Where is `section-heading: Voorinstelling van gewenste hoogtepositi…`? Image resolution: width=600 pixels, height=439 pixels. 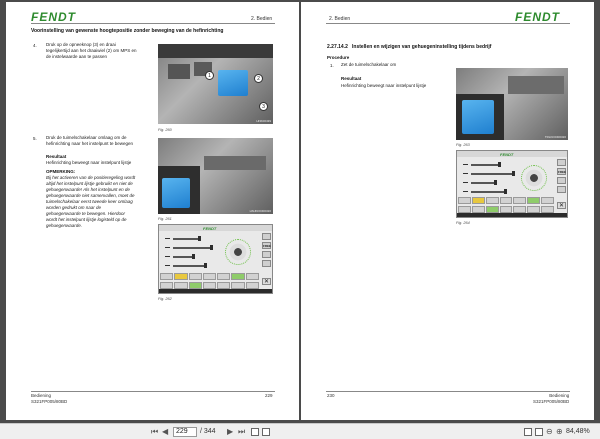 section-heading: Voorinstelling van gewenste hoogtepositi… is located at coordinates (127, 31).